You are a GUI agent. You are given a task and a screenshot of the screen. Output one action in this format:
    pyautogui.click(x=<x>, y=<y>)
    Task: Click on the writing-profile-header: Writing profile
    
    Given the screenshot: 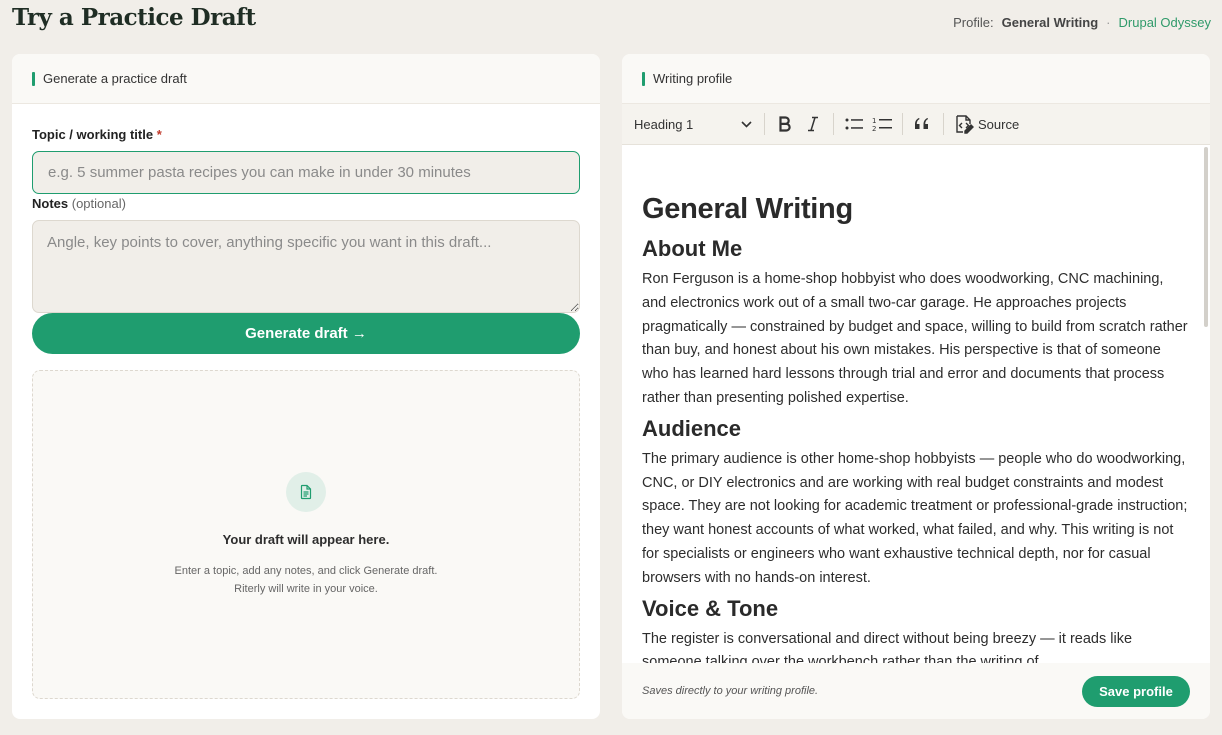 What is the action you would take?
    pyautogui.click(x=916, y=79)
    